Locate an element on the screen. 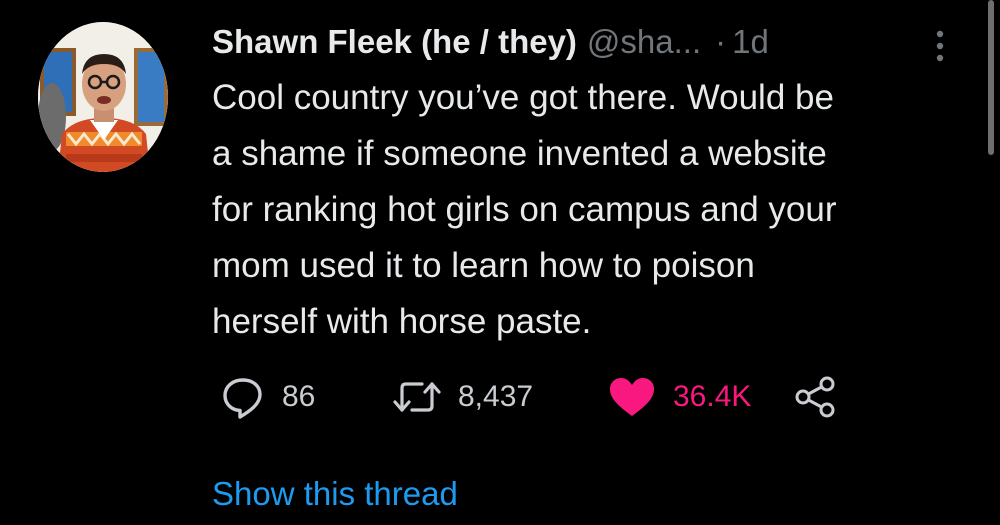 Image resolution: width=1000 pixels, height=525 pixels. like-button: 36.4K is located at coordinates (679, 397).